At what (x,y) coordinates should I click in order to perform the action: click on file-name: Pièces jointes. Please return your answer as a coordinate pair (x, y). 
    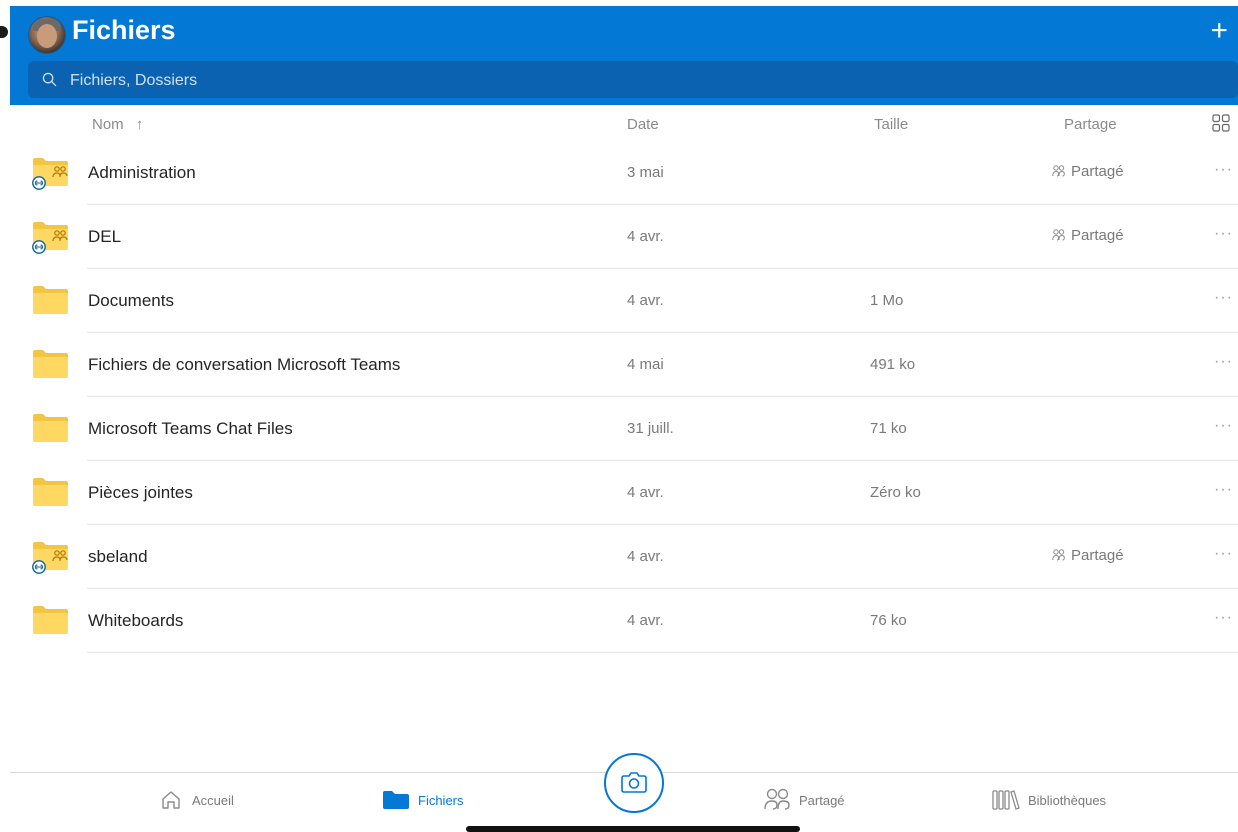
    Looking at the image, I should click on (140, 492).